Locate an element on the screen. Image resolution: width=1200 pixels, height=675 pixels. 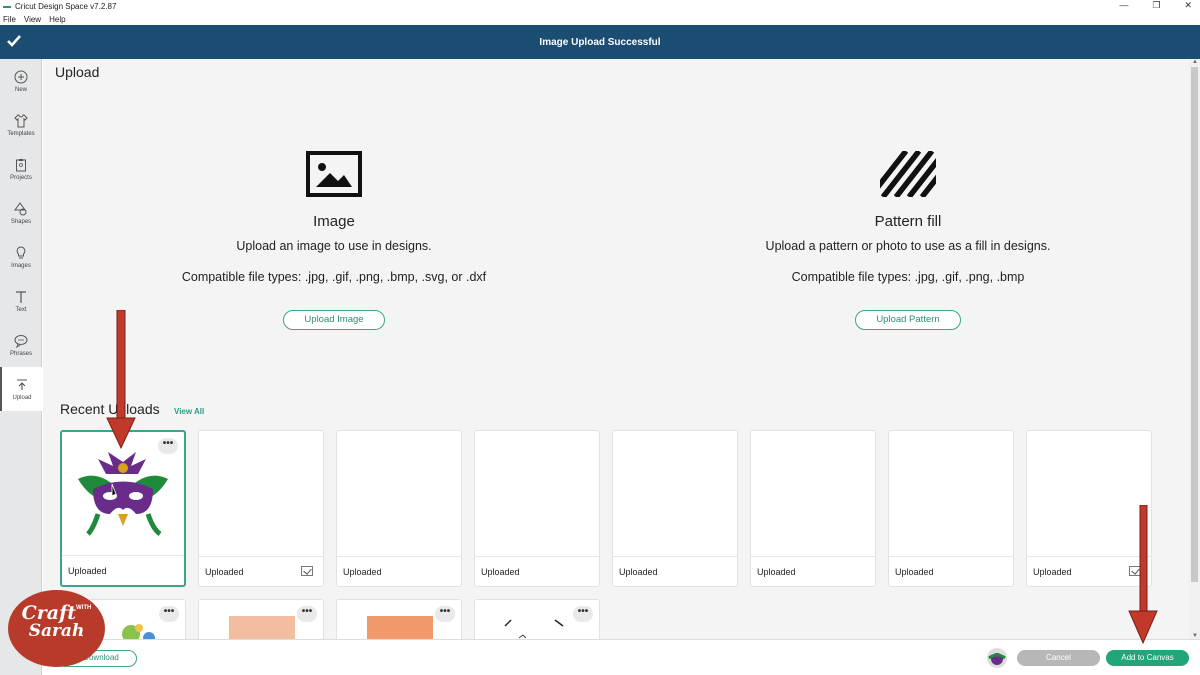
cancel-button: Cancel is located at coordinates (1058, 658).